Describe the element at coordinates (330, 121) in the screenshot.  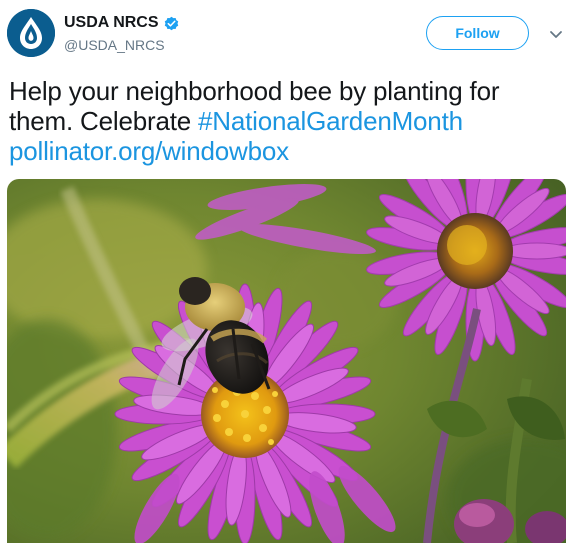
I see `hashtag-link: #NationalGardenMonth` at that location.